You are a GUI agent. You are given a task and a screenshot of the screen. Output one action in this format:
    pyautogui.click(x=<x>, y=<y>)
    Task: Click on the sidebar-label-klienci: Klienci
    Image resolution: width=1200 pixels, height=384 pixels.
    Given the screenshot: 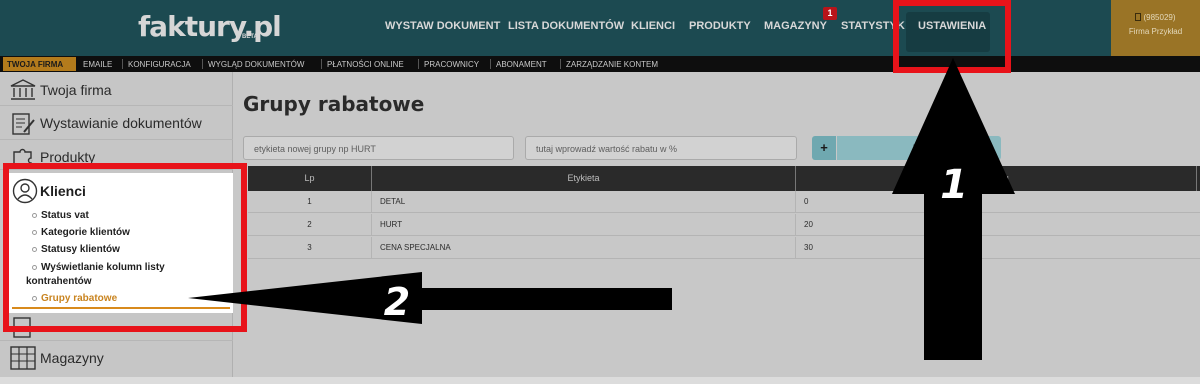 What is the action you would take?
    pyautogui.click(x=63, y=191)
    